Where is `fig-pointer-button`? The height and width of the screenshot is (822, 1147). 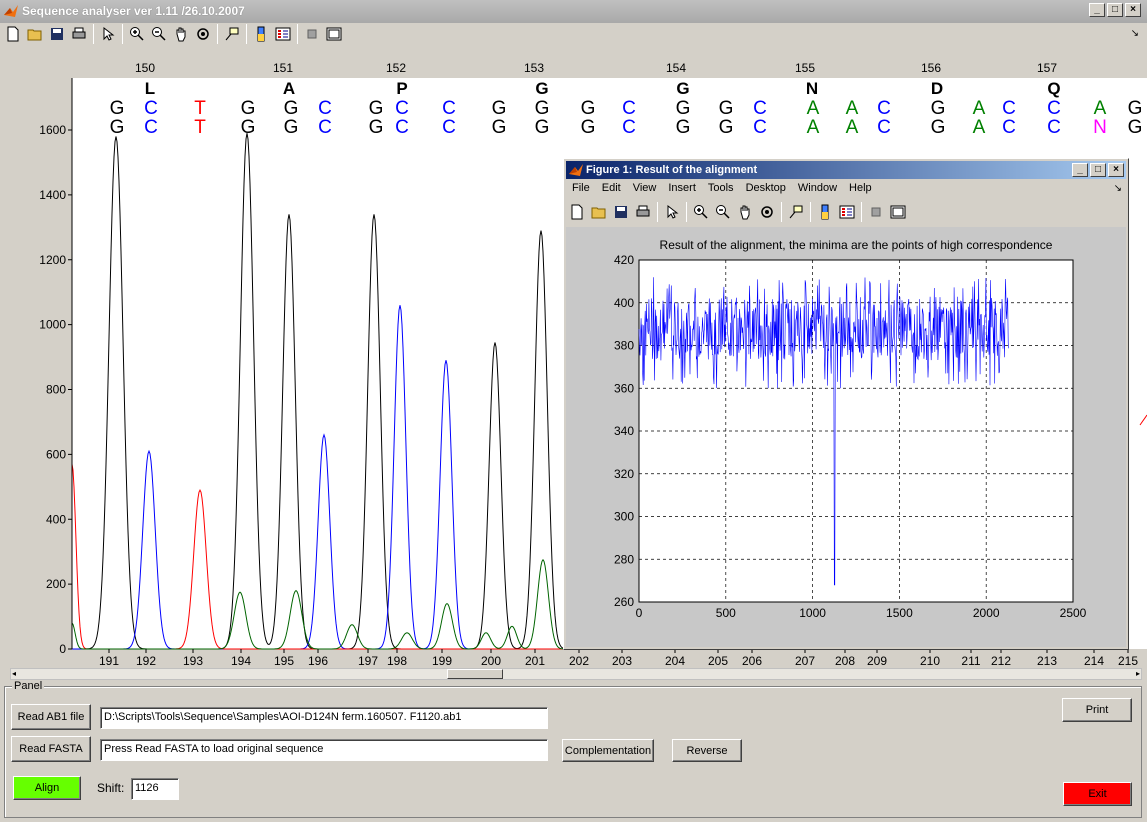 fig-pointer-button is located at coordinates (672, 212).